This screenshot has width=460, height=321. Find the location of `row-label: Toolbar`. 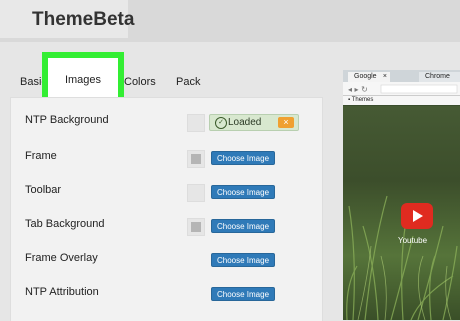

row-label: Toolbar is located at coordinates (43, 190).